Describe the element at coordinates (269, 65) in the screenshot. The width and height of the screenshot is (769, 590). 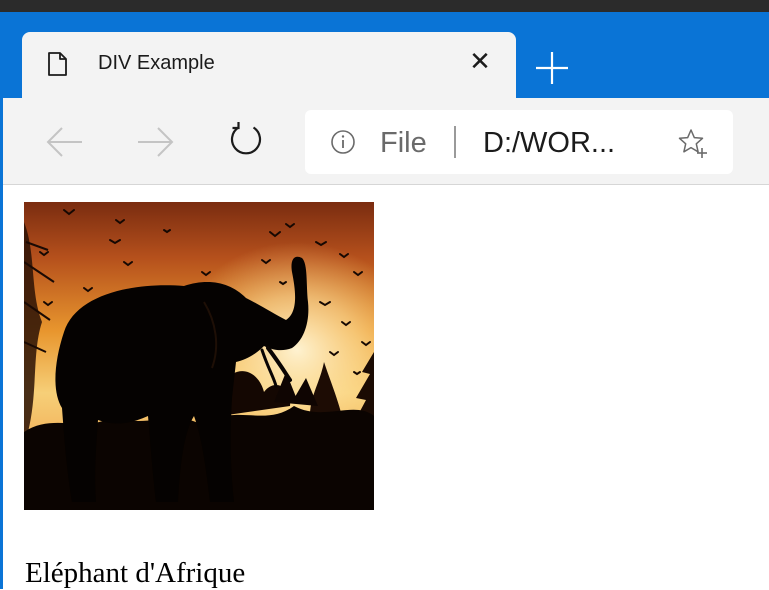
I see `tab-div-example: DIV Example ✕` at that location.